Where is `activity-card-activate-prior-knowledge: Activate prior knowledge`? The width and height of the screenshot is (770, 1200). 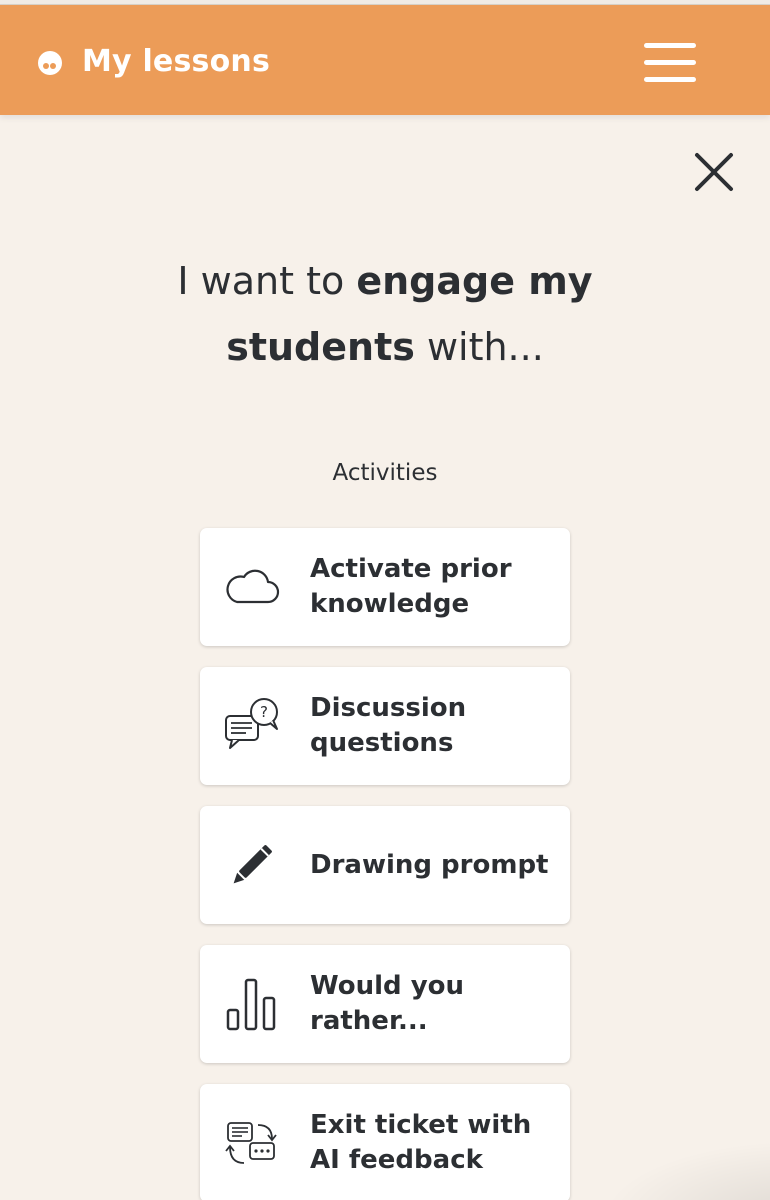
activity-card-activate-prior-knowledge: Activate prior knowledge is located at coordinates (385, 587).